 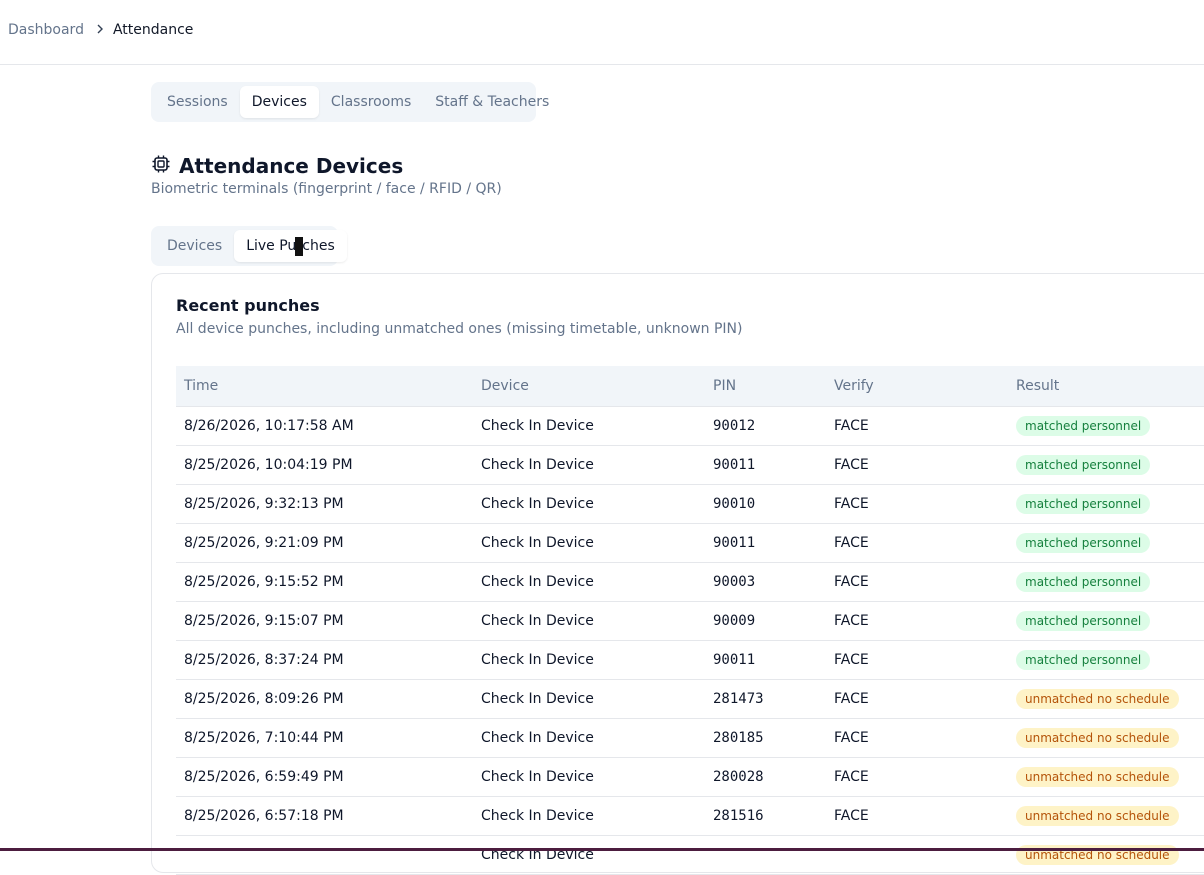 What do you see at coordinates (324, 738) in the screenshot?
I see `cell-time: 8/25/2026, 7:10:44 PM` at bounding box center [324, 738].